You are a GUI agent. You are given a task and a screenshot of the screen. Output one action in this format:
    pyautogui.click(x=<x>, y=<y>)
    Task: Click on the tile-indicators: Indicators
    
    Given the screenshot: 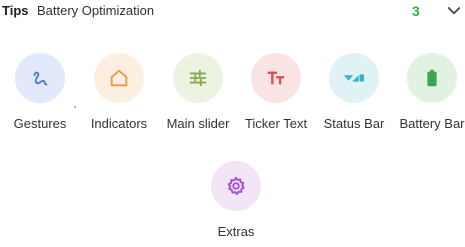 What is the action you would take?
    pyautogui.click(x=119, y=93)
    